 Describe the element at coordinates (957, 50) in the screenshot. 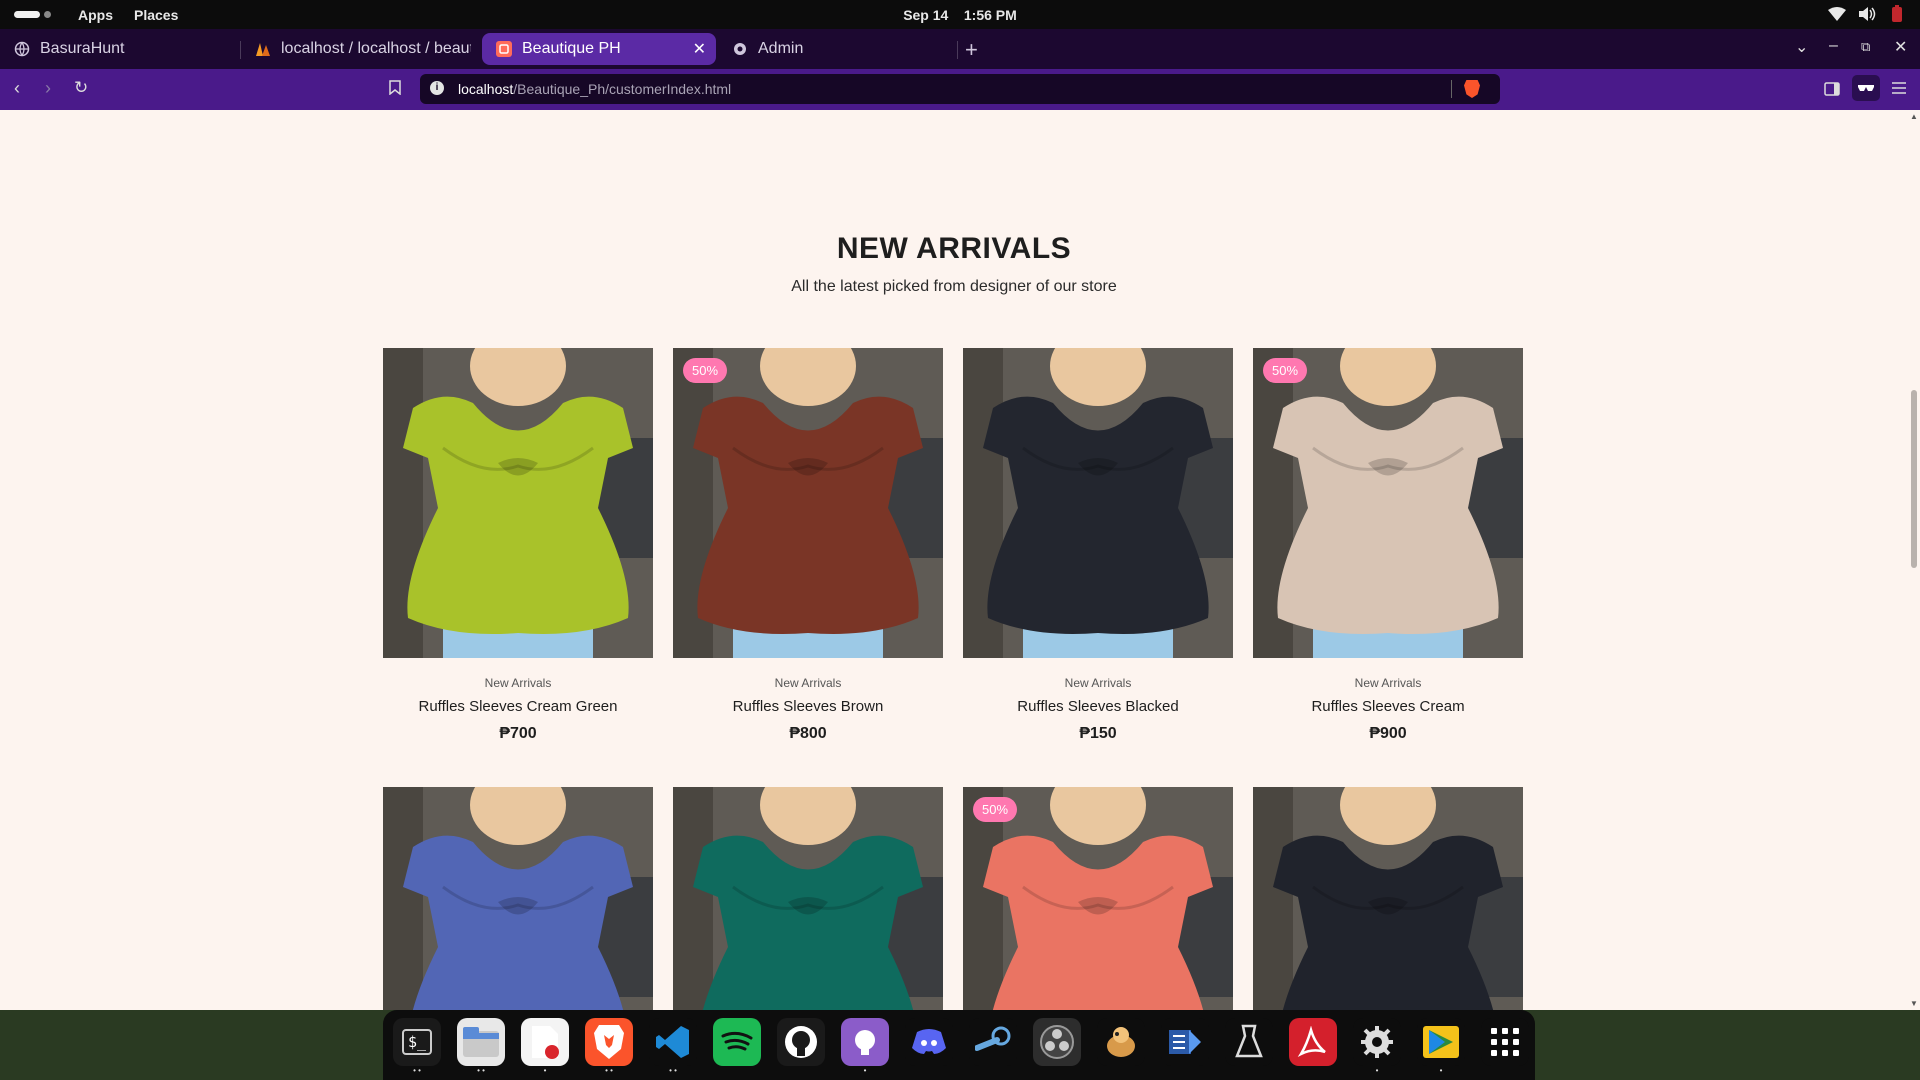

I see `tab-separator` at that location.